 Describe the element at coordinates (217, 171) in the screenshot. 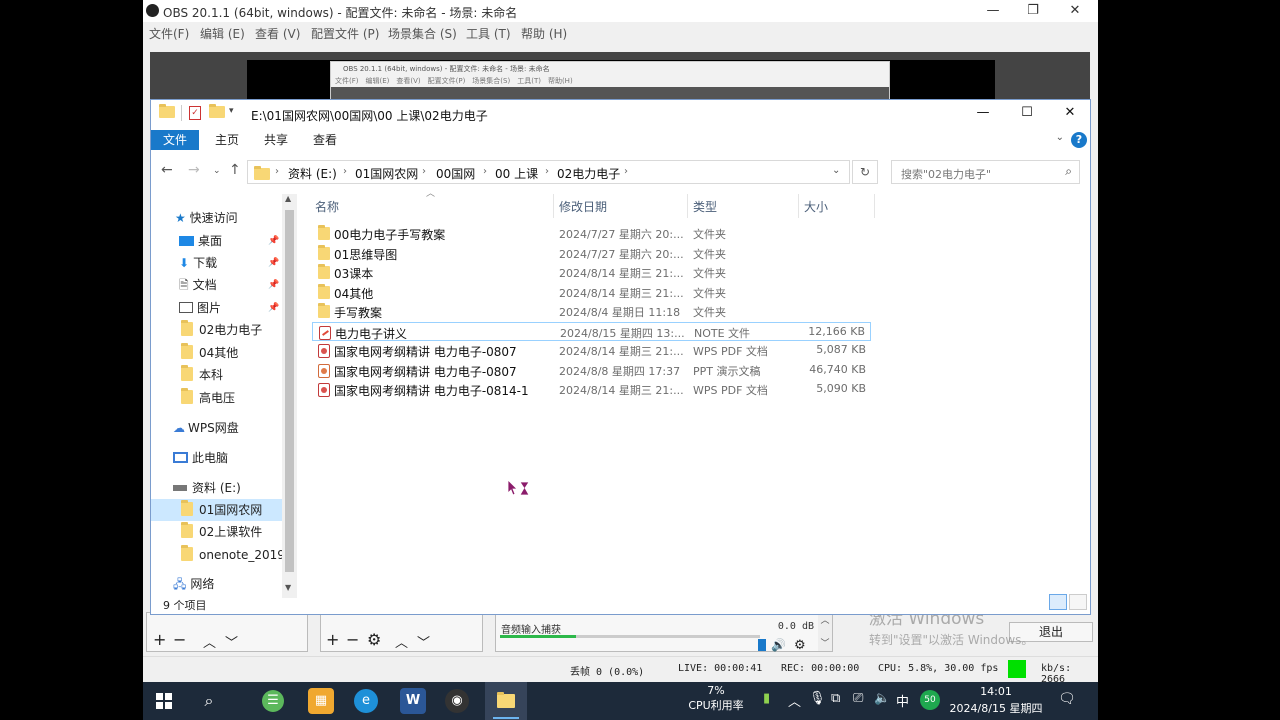

I see `recent-locations-icon: ⌄` at that location.